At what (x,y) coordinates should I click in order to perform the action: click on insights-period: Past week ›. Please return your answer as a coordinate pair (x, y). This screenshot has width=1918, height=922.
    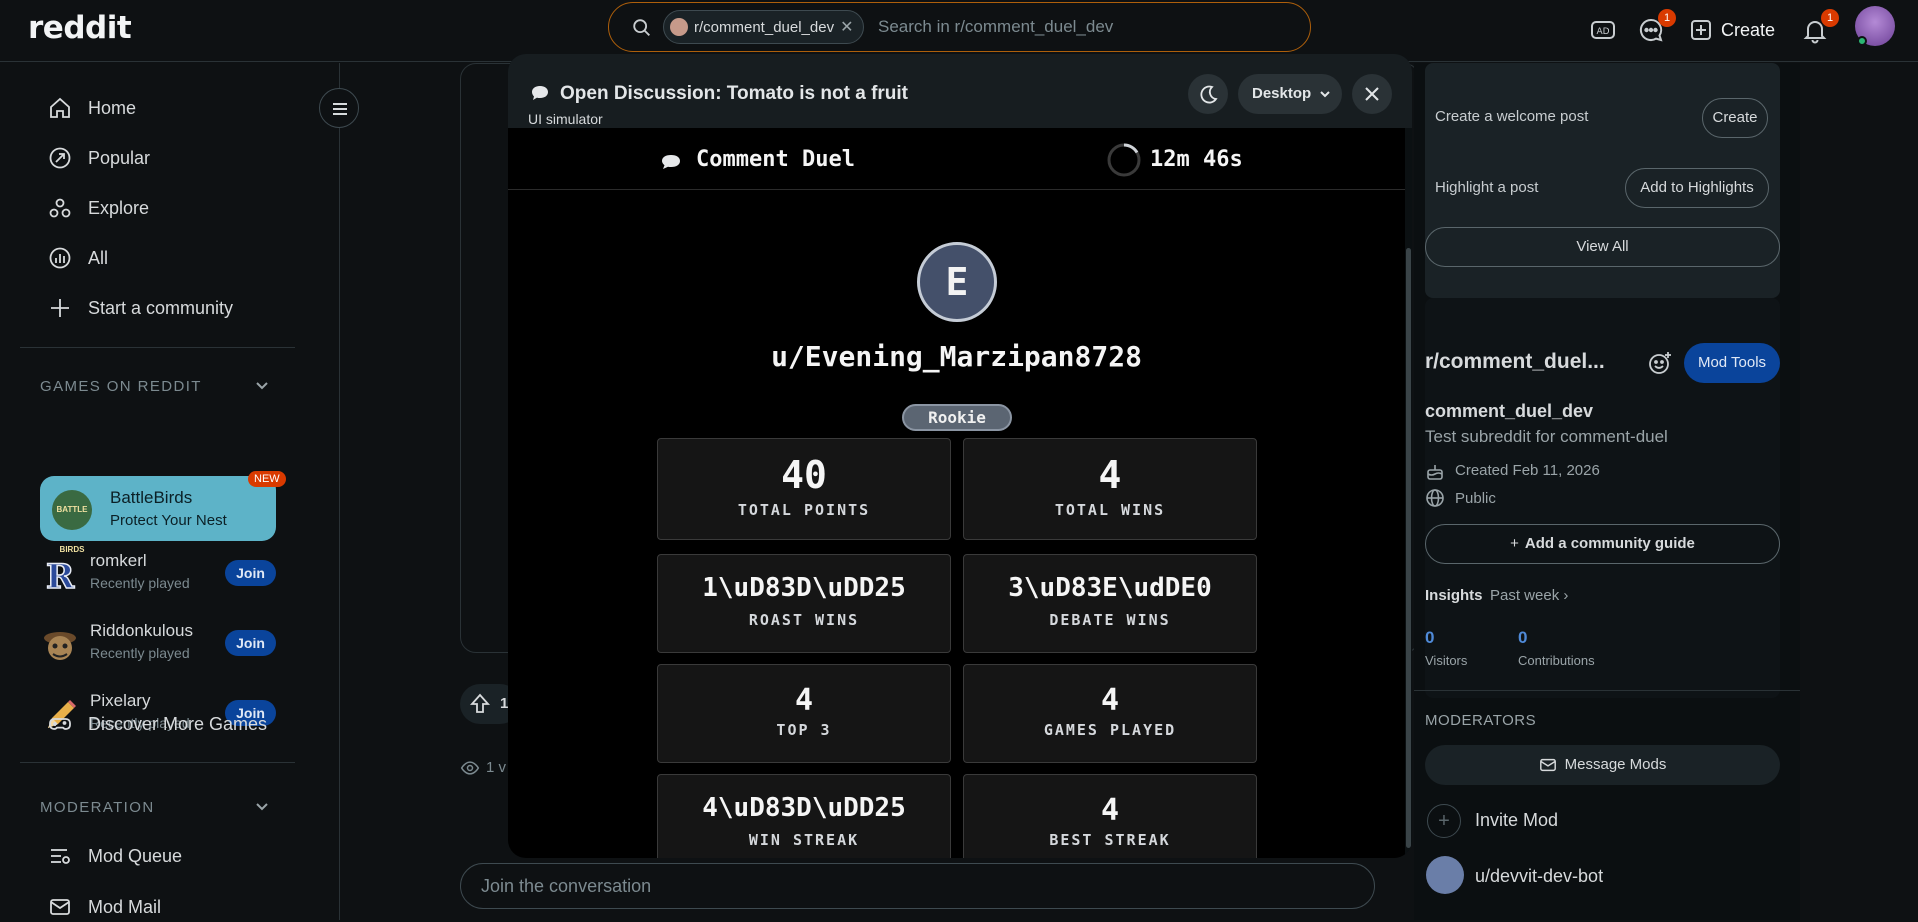
    Looking at the image, I should click on (1529, 595).